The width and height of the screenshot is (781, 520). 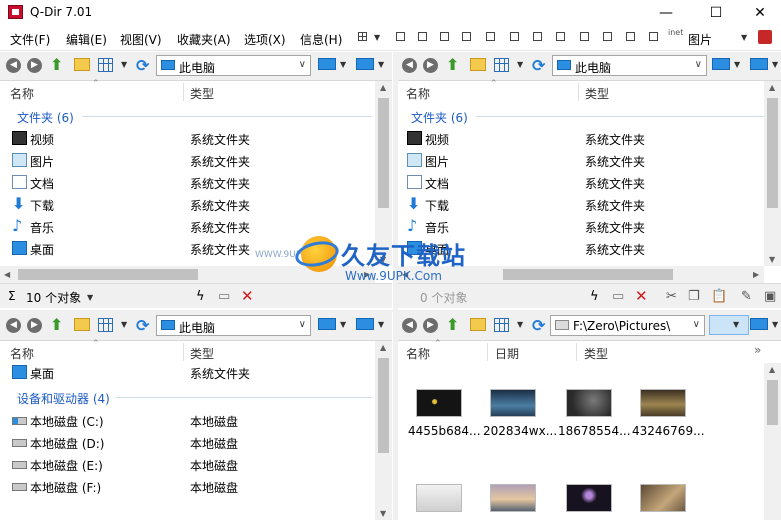 I want to click on menu-view: 视图(V), so click(x=141, y=39).